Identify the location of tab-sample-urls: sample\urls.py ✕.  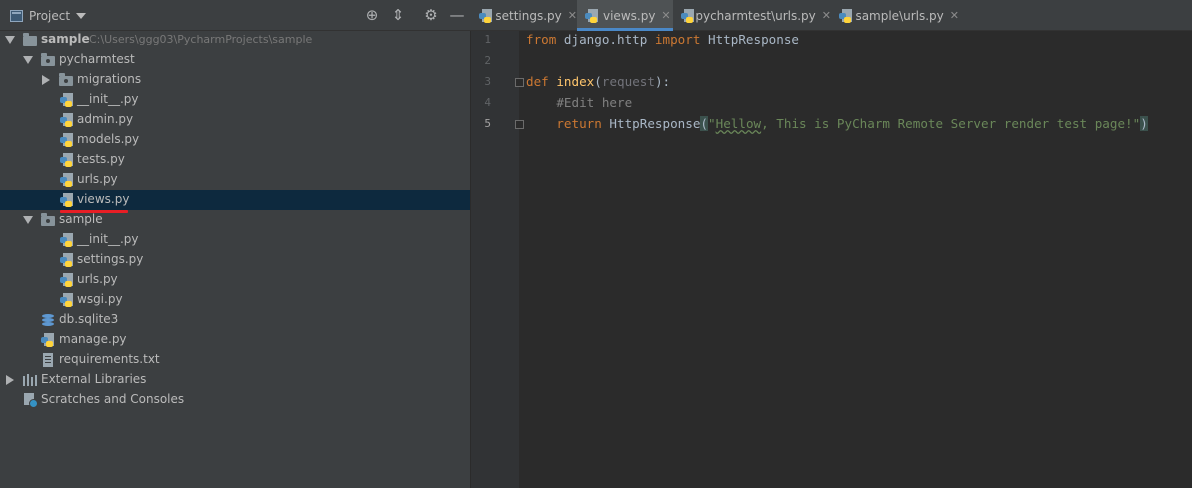
(895, 15).